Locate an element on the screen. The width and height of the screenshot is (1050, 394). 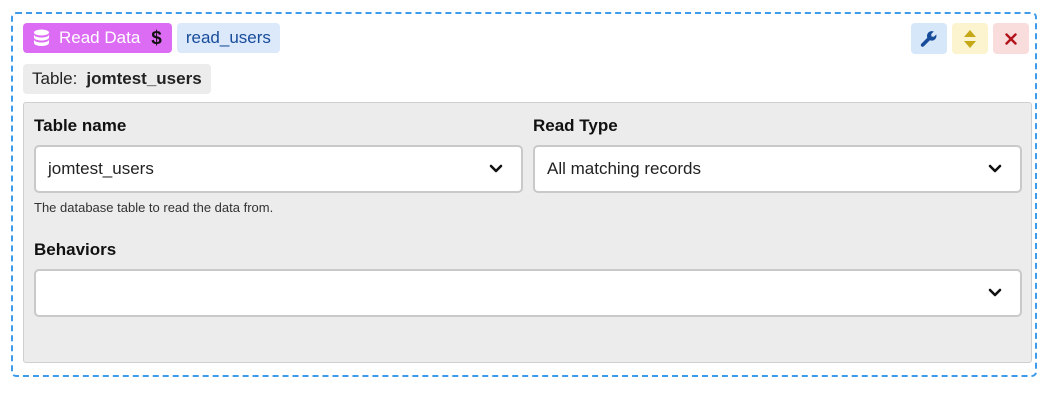
behaviors-select is located at coordinates (528, 293).